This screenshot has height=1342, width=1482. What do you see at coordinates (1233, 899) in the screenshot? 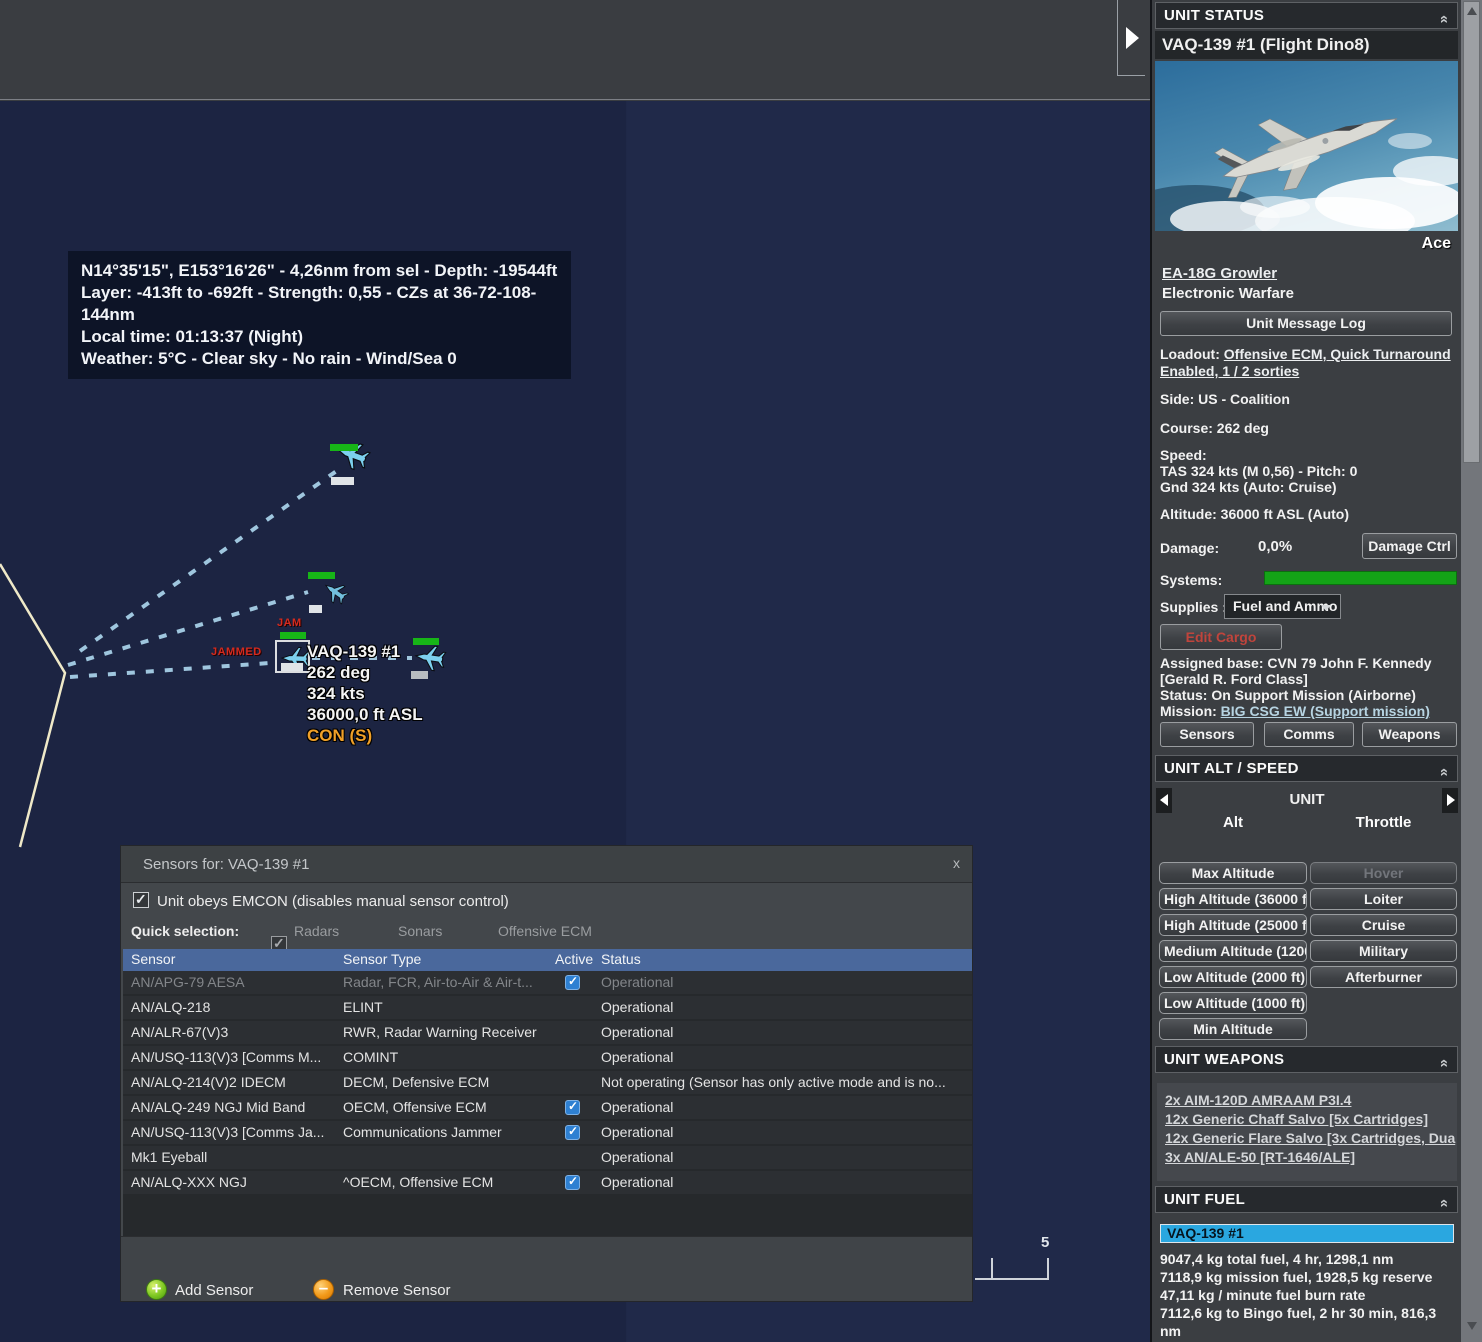
I see `high-altitude-36000-button: High Altitude (36000 ft)` at bounding box center [1233, 899].